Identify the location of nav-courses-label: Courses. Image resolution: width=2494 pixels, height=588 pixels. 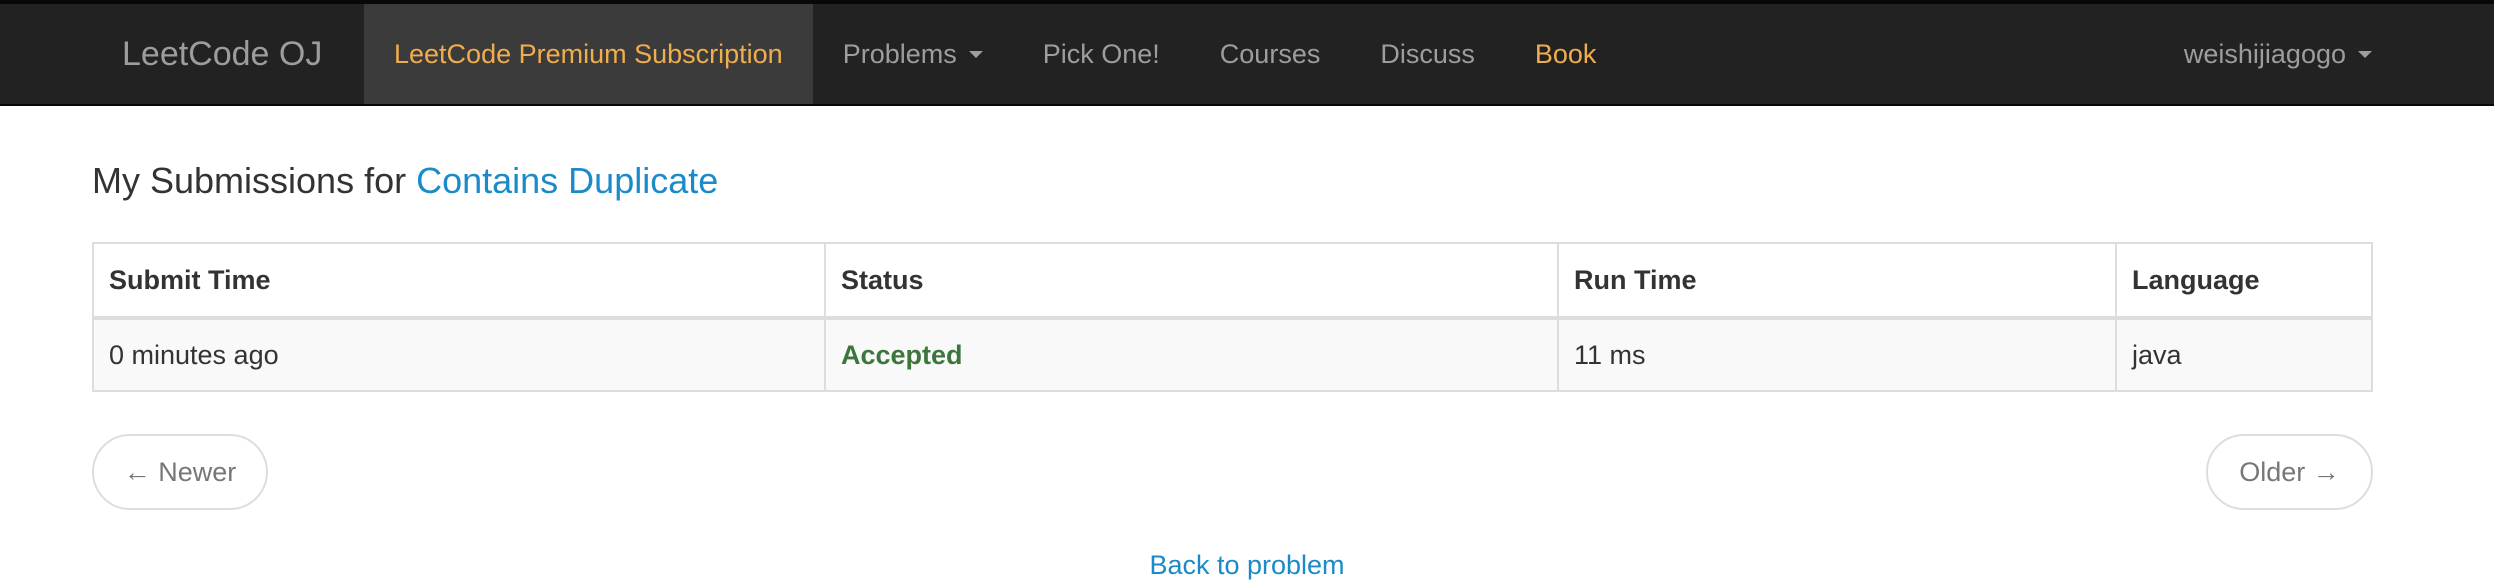
(1270, 53).